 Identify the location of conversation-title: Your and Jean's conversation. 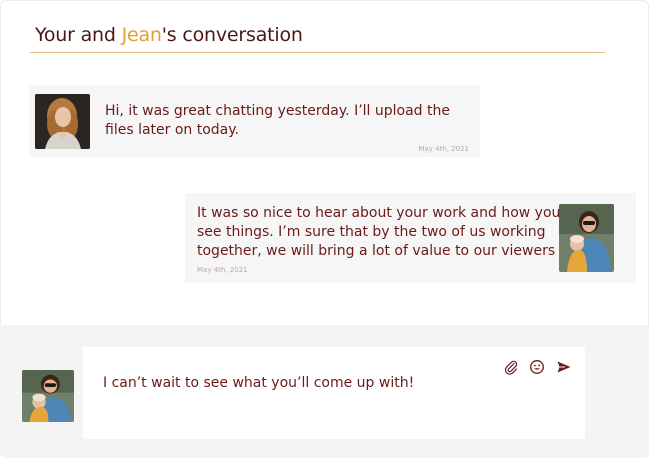
(169, 35).